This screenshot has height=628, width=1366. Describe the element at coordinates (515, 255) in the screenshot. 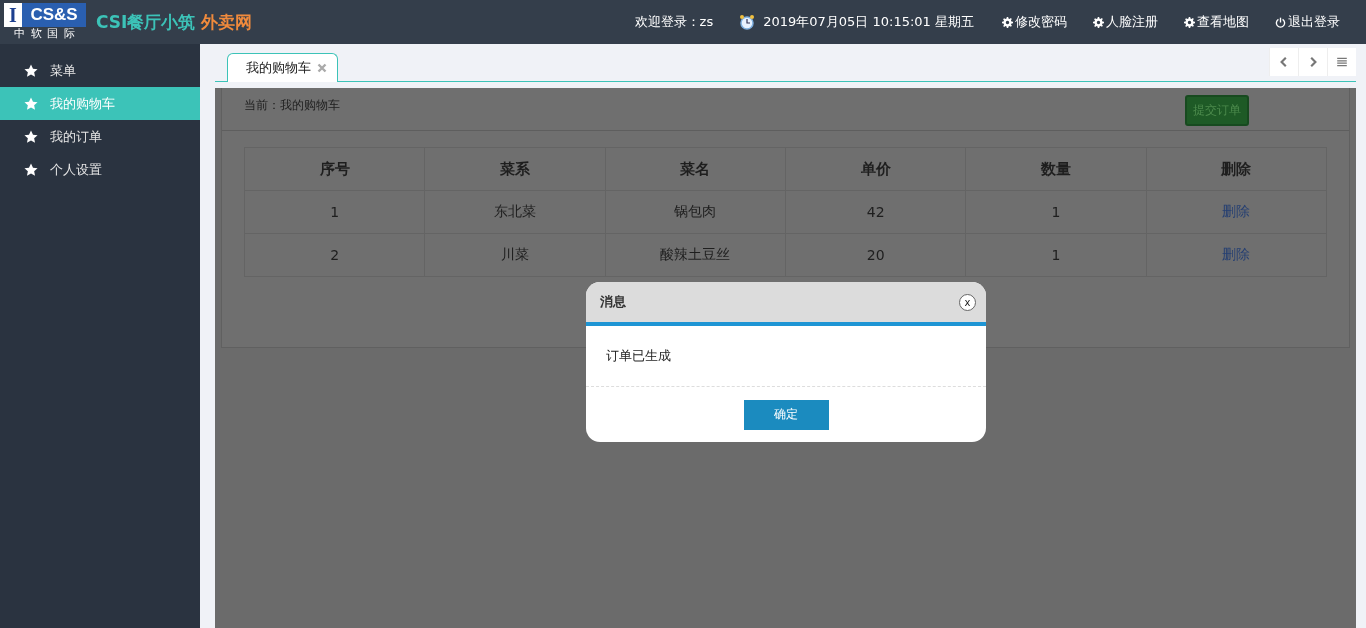

I see `table-cell: 川菜` at that location.